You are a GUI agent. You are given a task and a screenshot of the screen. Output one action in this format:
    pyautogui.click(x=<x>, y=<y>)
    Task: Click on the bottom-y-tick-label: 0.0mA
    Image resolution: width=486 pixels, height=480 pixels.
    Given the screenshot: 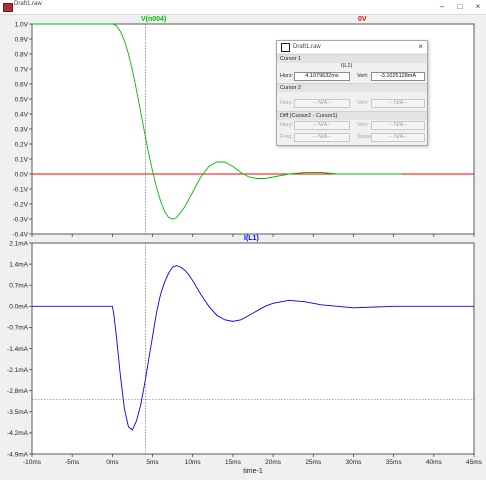 What is the action you would take?
    pyautogui.click(x=18, y=307)
    